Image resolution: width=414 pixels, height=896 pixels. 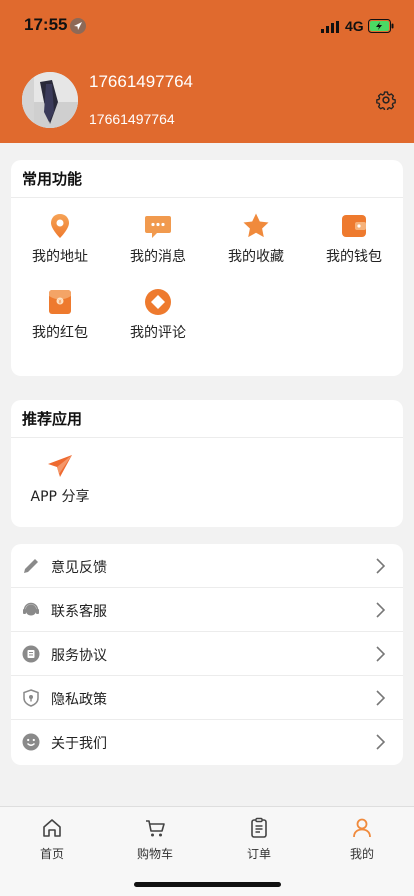 I want to click on battery-icon, so click(x=381, y=26).